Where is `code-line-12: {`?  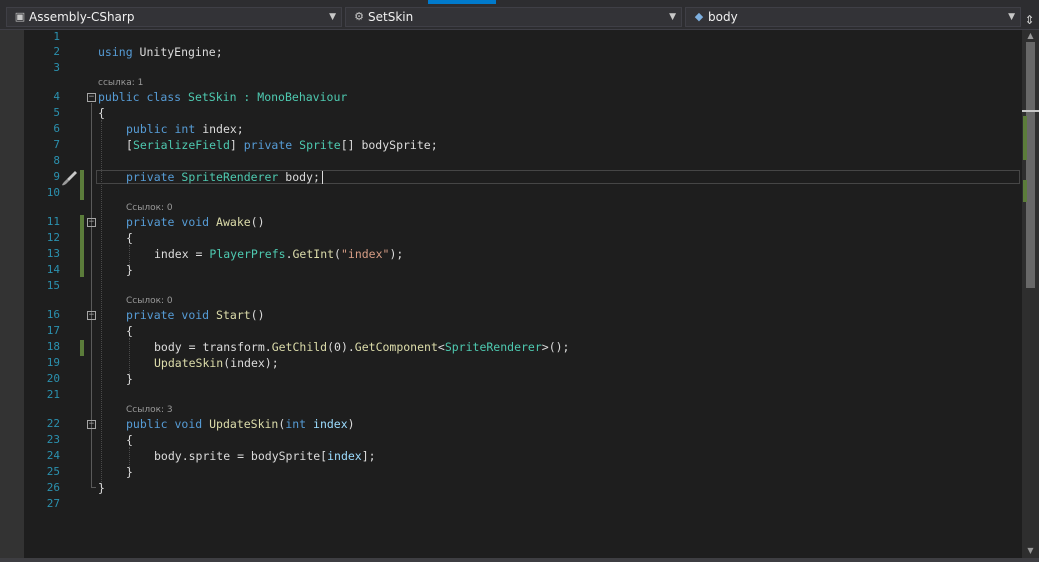
code-line-12: { is located at coordinates (129, 238).